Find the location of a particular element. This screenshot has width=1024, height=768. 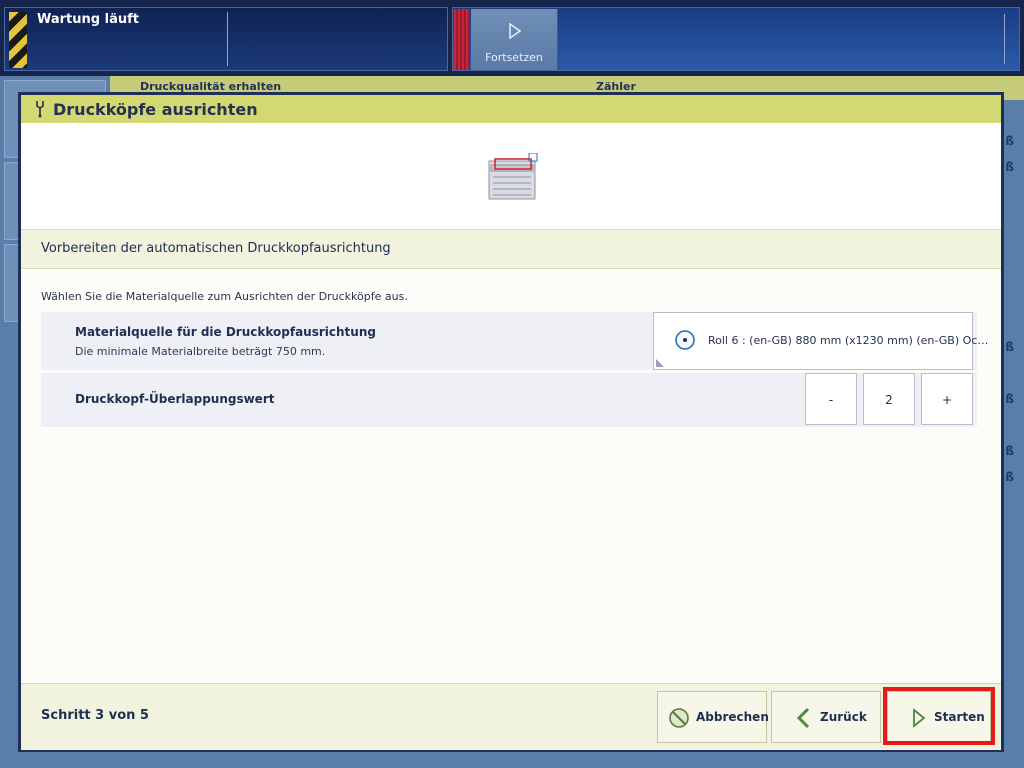

status-bar: Wartung läuft Fortsetzen is located at coordinates (512, 38).